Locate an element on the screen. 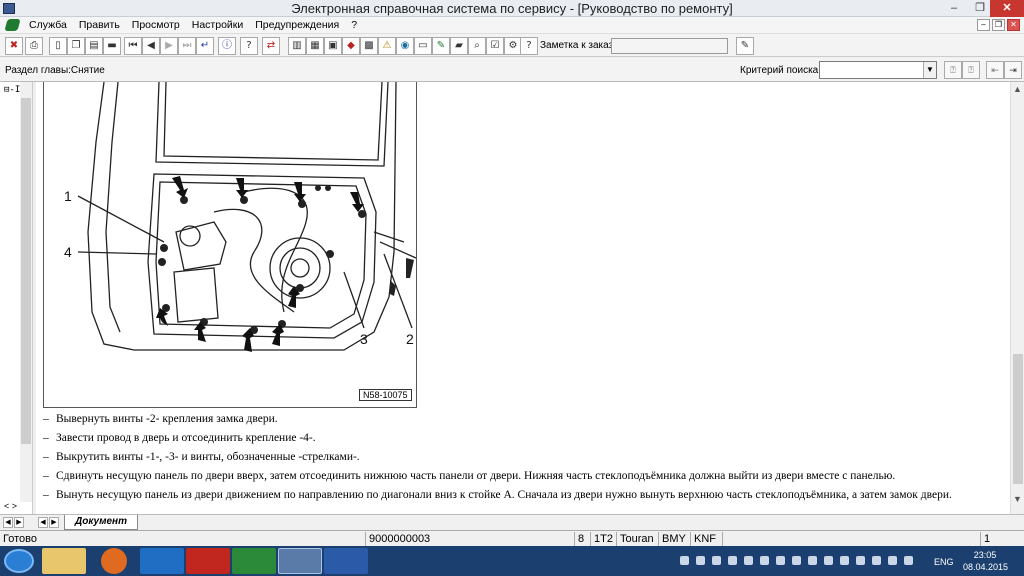  callout-3: 3 is located at coordinates (364, 339).